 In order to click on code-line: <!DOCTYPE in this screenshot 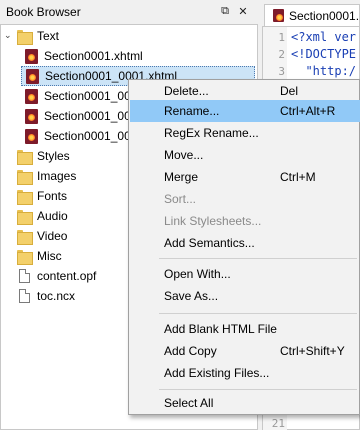, I will do `click(324, 54)`.